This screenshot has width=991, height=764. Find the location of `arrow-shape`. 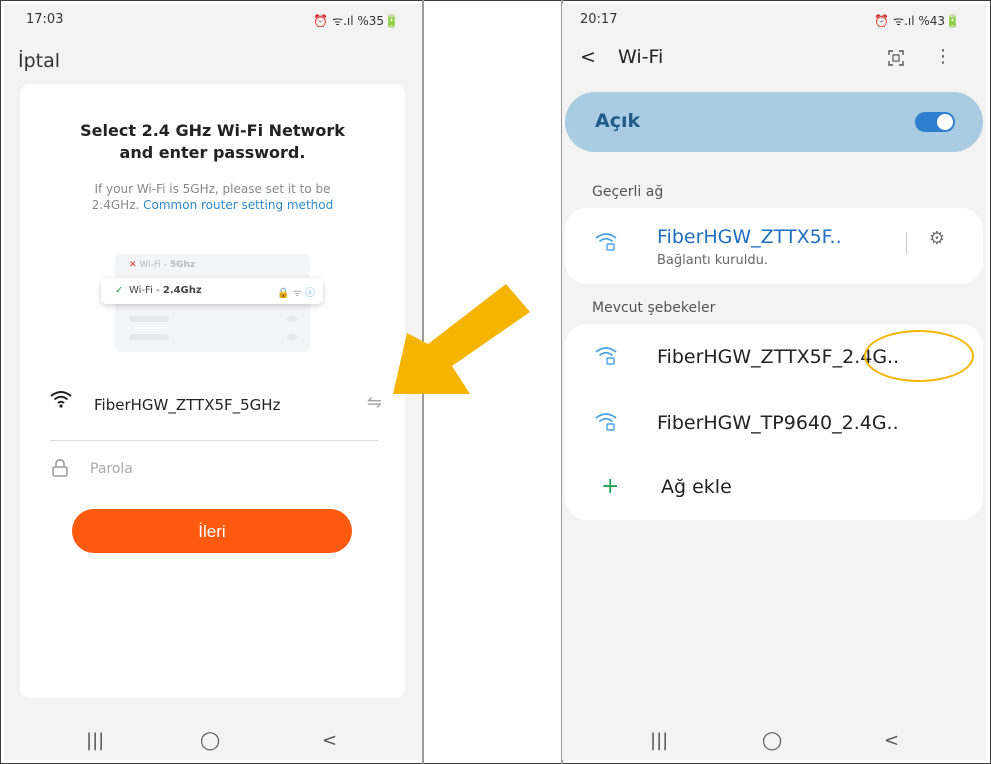

arrow-shape is located at coordinates (461, 339).